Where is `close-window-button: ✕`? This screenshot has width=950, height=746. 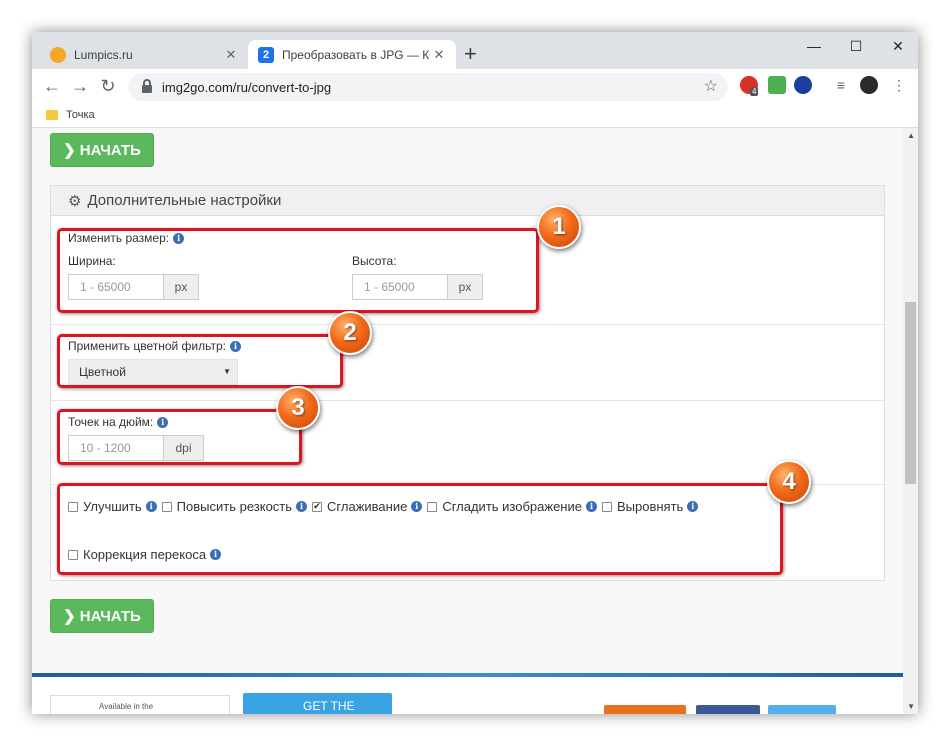
close-window-button: ✕ is located at coordinates (898, 46).